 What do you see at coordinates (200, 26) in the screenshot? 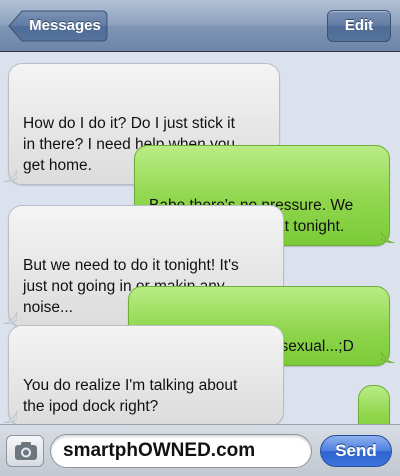
I see `navigation-bar: Messages Edit` at bounding box center [200, 26].